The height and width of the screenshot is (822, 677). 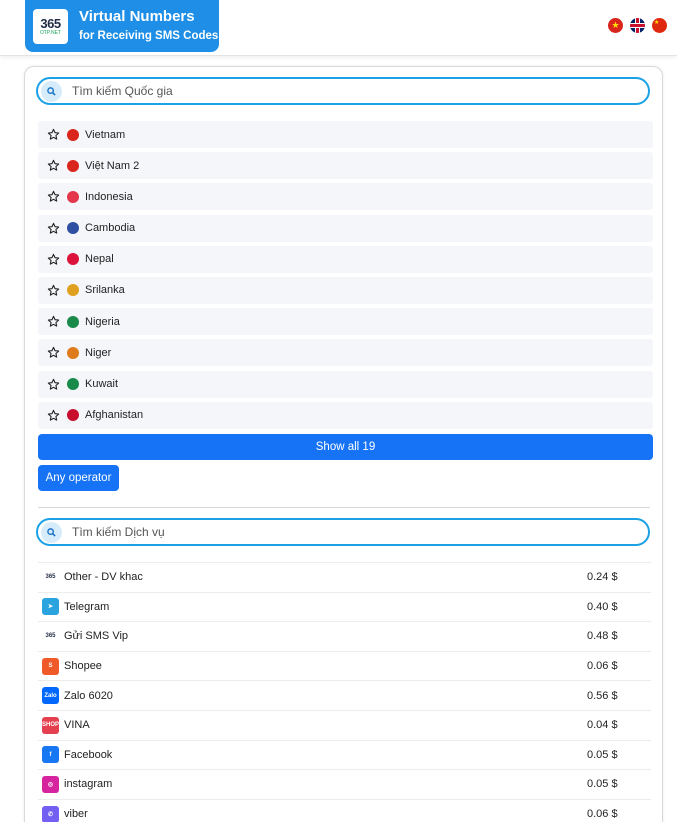 I want to click on vietnamese-flag-icon, so click(x=615, y=25).